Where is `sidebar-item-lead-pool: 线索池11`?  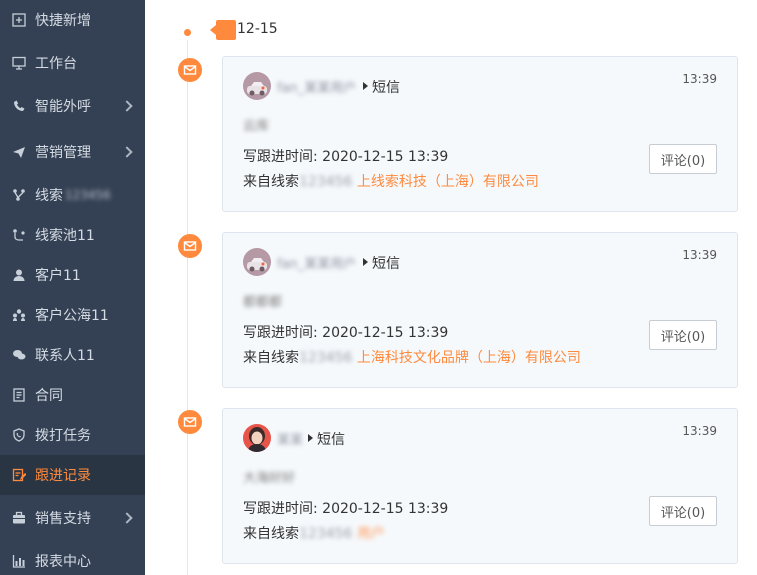 sidebar-item-lead-pool: 线索池11 is located at coordinates (72, 235).